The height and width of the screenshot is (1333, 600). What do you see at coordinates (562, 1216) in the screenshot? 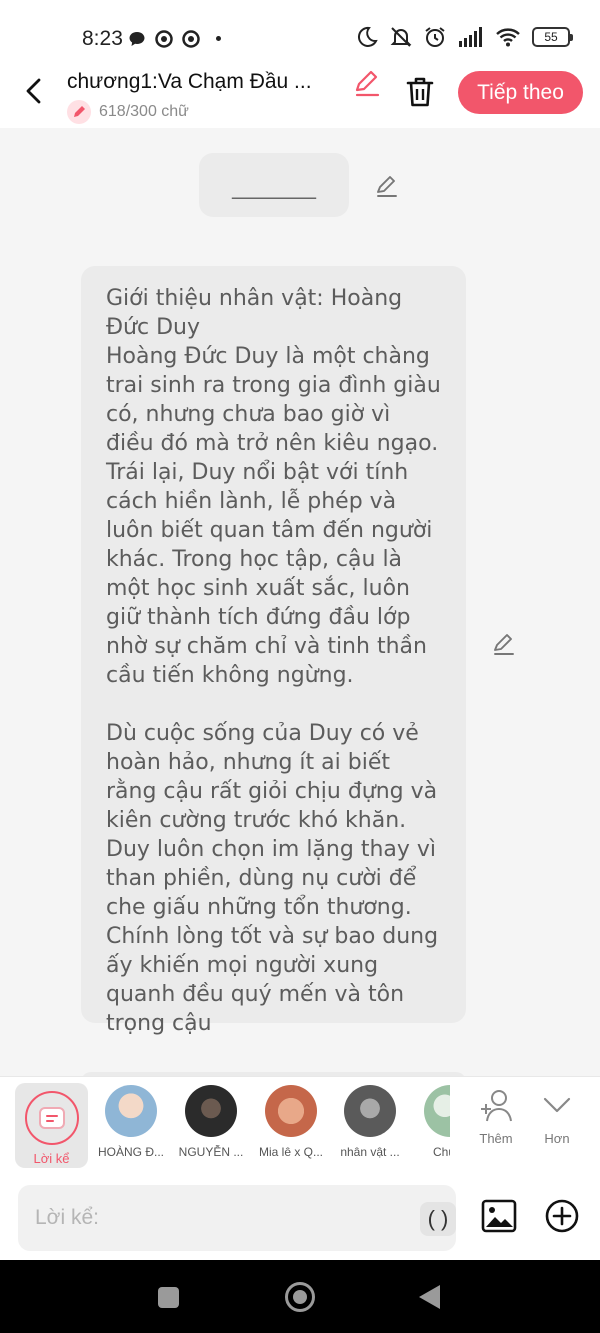
I see `add-icon` at bounding box center [562, 1216].